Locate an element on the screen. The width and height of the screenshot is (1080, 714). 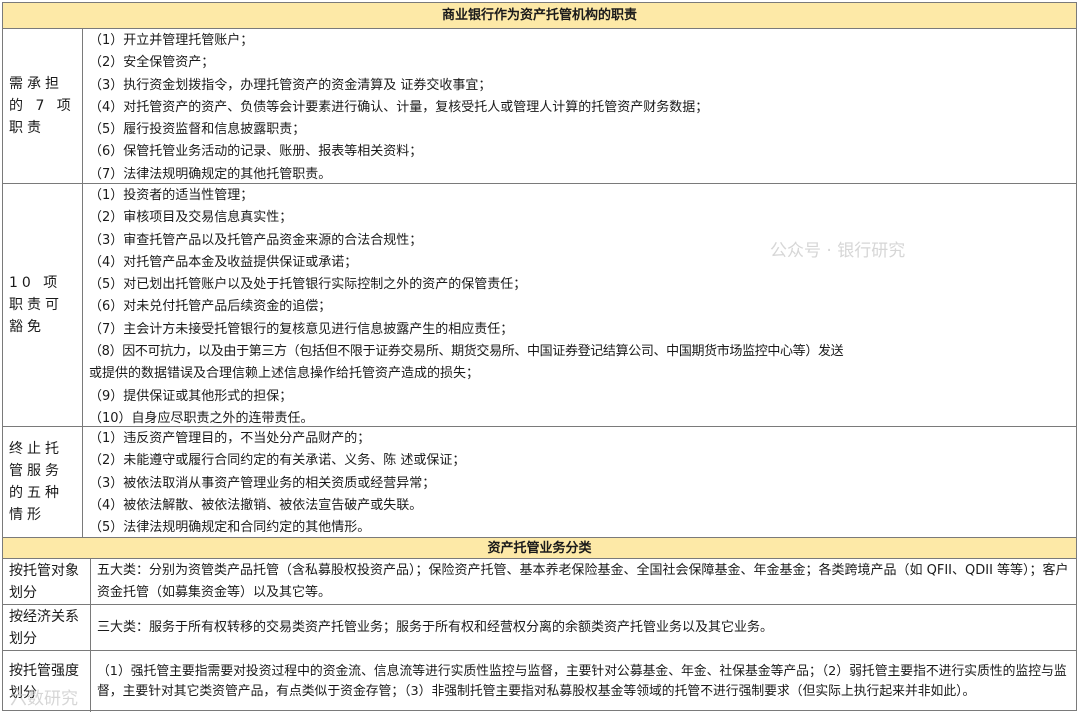
list-item: （7）法律法规明确规定的其他托管职责。 is located at coordinates (210, 174).